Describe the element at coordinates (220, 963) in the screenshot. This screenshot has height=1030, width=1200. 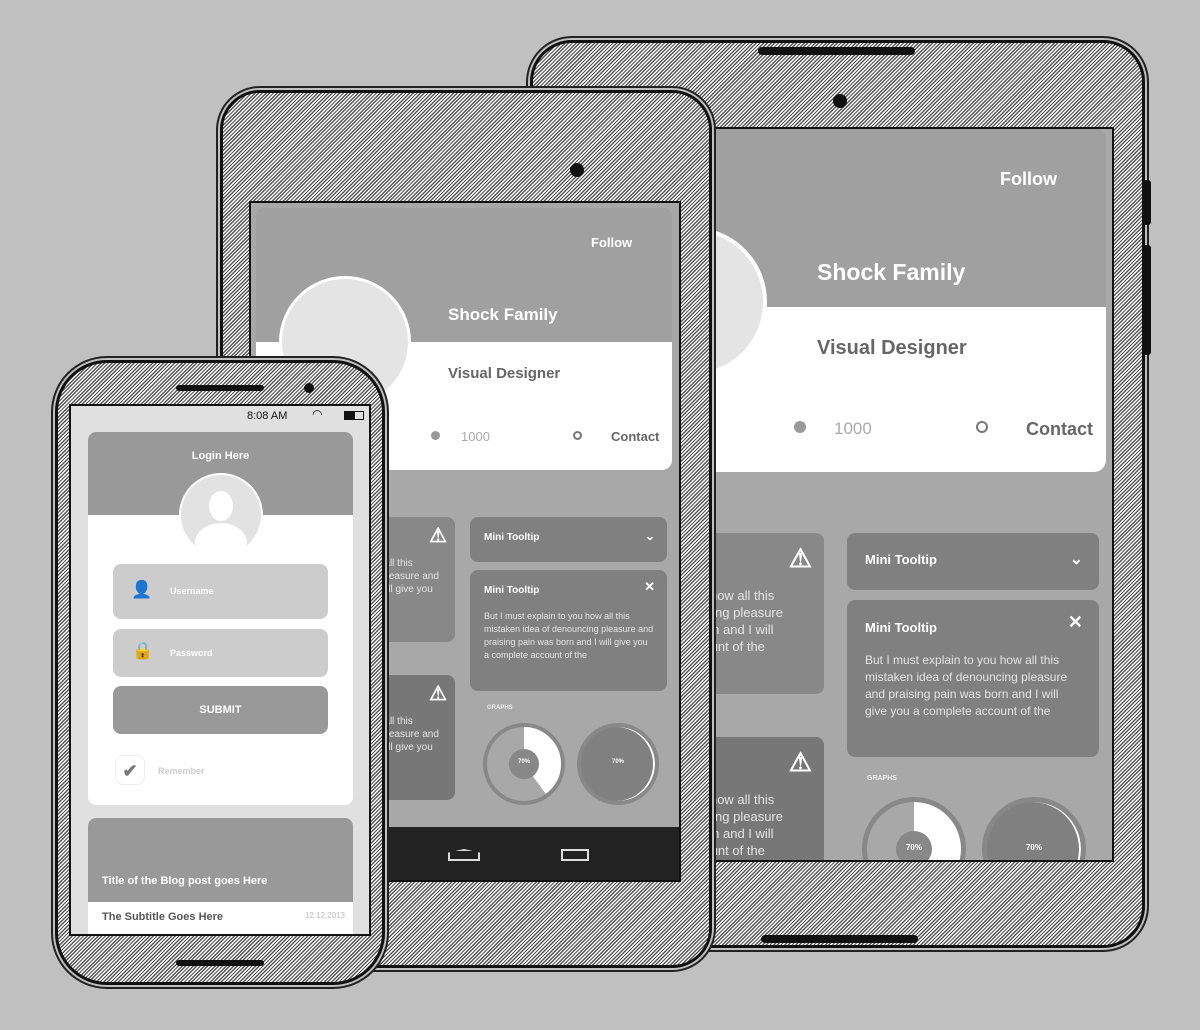
I see `bottom-speaker` at that location.